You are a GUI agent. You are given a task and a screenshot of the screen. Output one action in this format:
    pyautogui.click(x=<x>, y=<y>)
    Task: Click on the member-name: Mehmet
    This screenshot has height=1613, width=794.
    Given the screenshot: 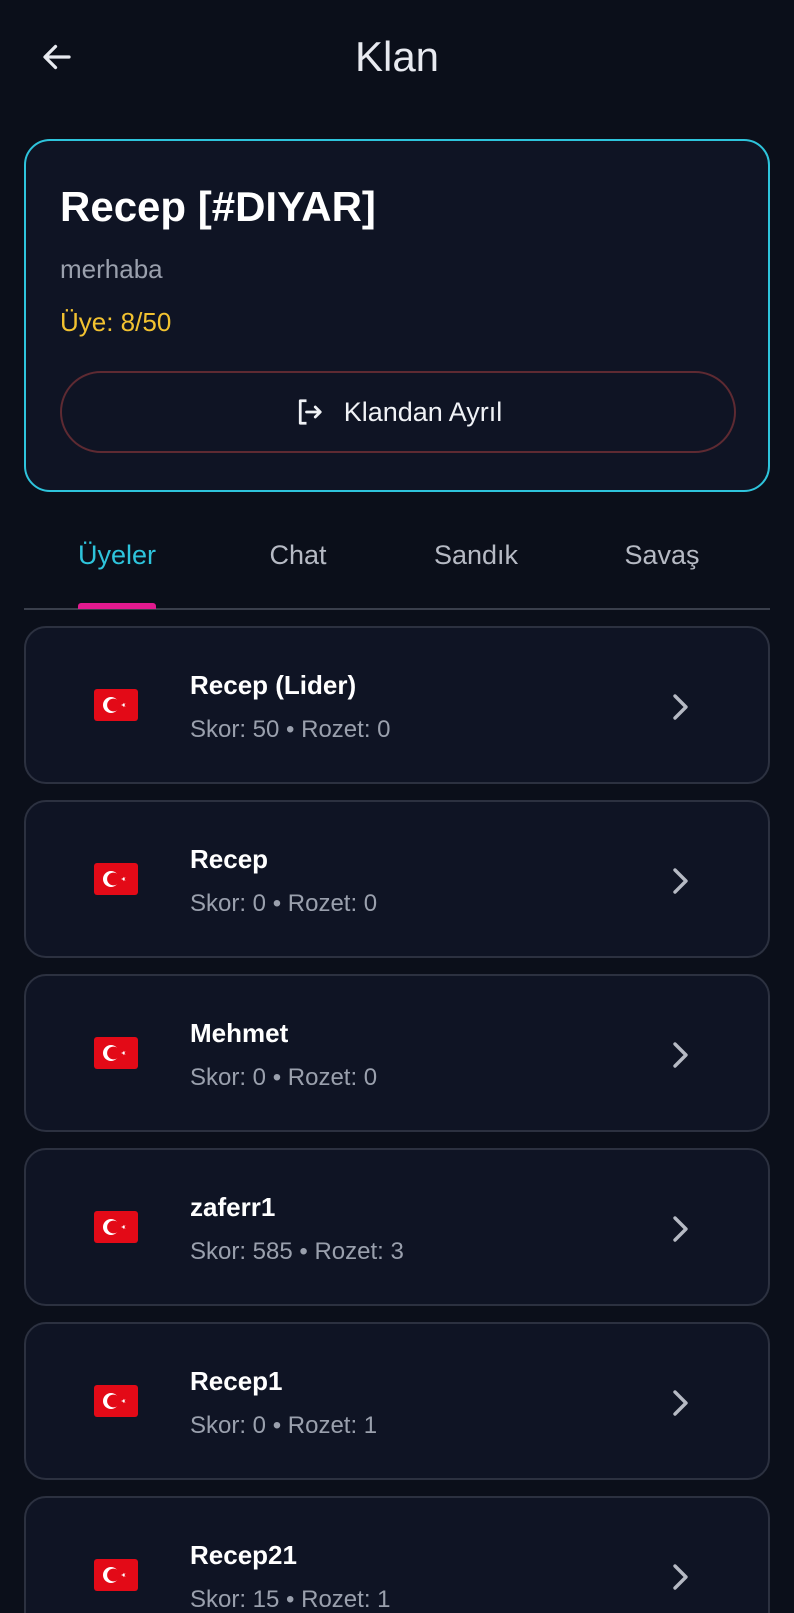 What is the action you would take?
    pyautogui.click(x=239, y=1033)
    